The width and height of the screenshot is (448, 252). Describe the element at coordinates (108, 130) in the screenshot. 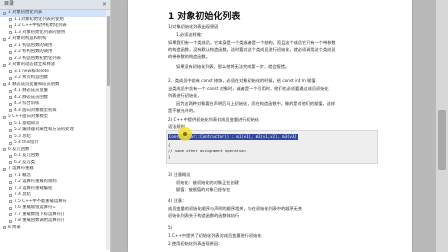

I see `navigation-scrollbar` at that location.